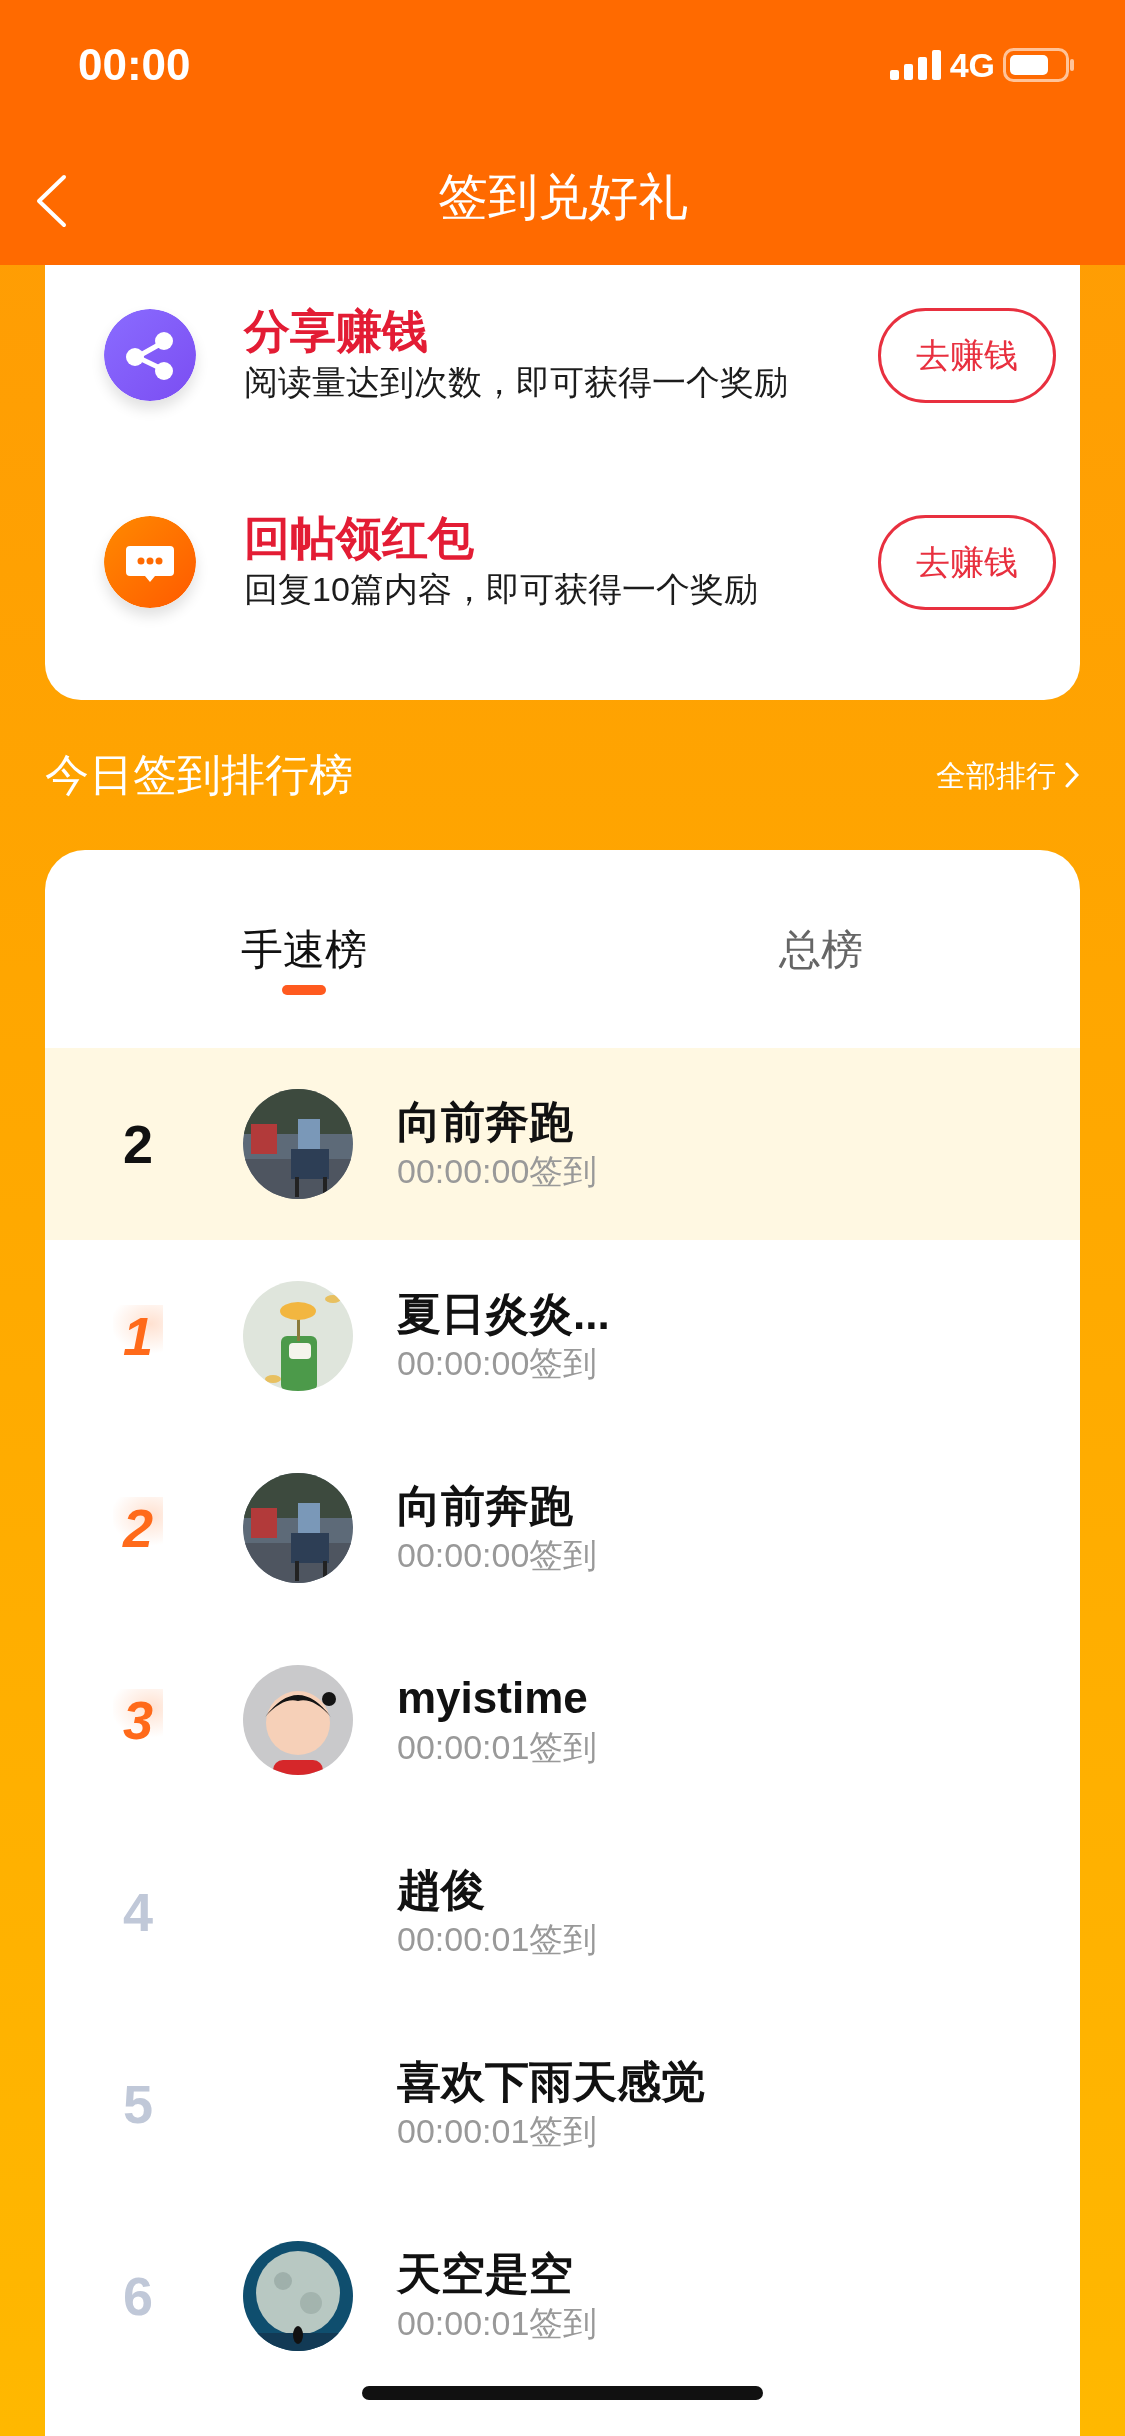  I want to click on user-name: myistime, so click(493, 1698).